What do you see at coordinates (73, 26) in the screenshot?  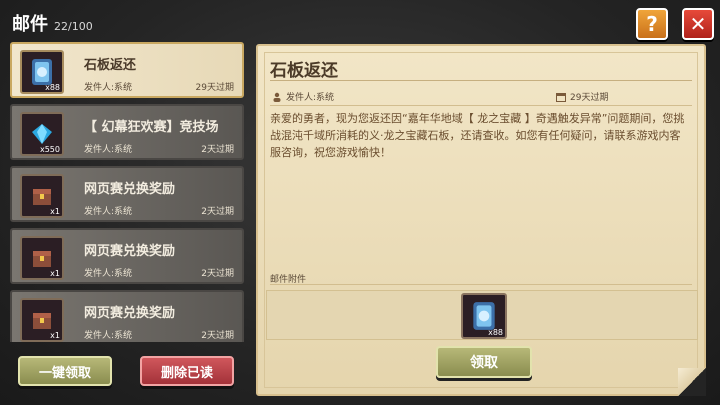 I see `mail-count: 22/100` at bounding box center [73, 26].